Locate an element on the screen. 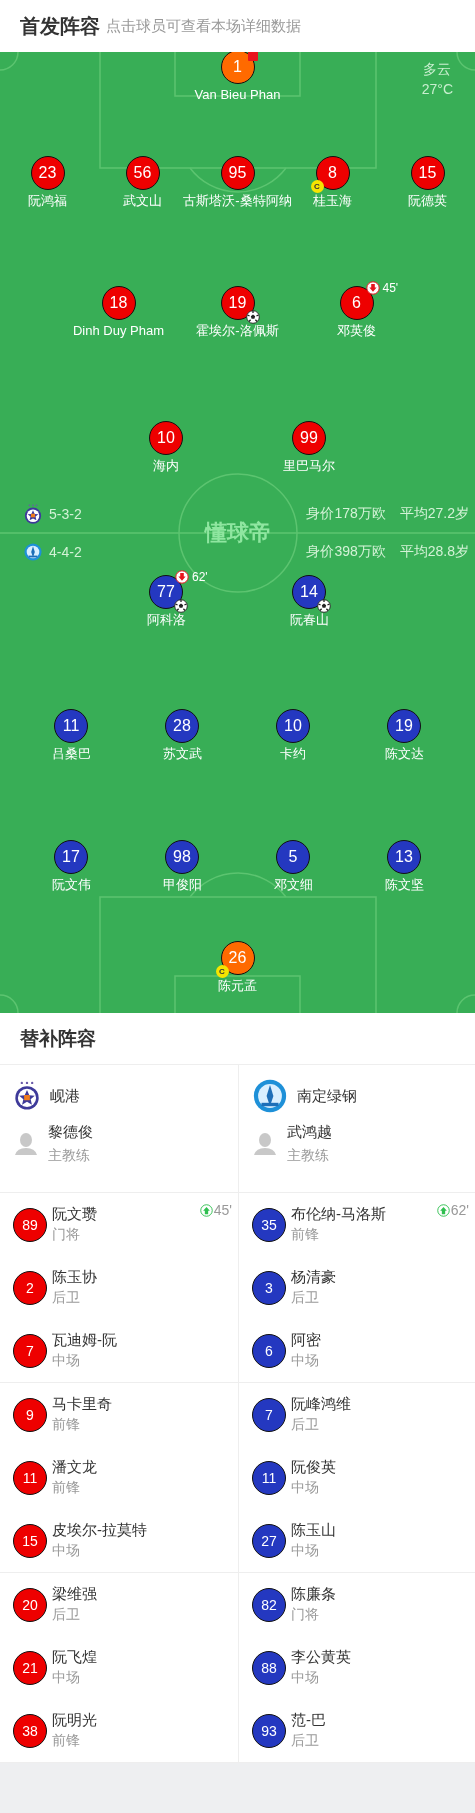 The width and height of the screenshot is (475, 1813). player-name: 吕桑巴 is located at coordinates (71, 754).